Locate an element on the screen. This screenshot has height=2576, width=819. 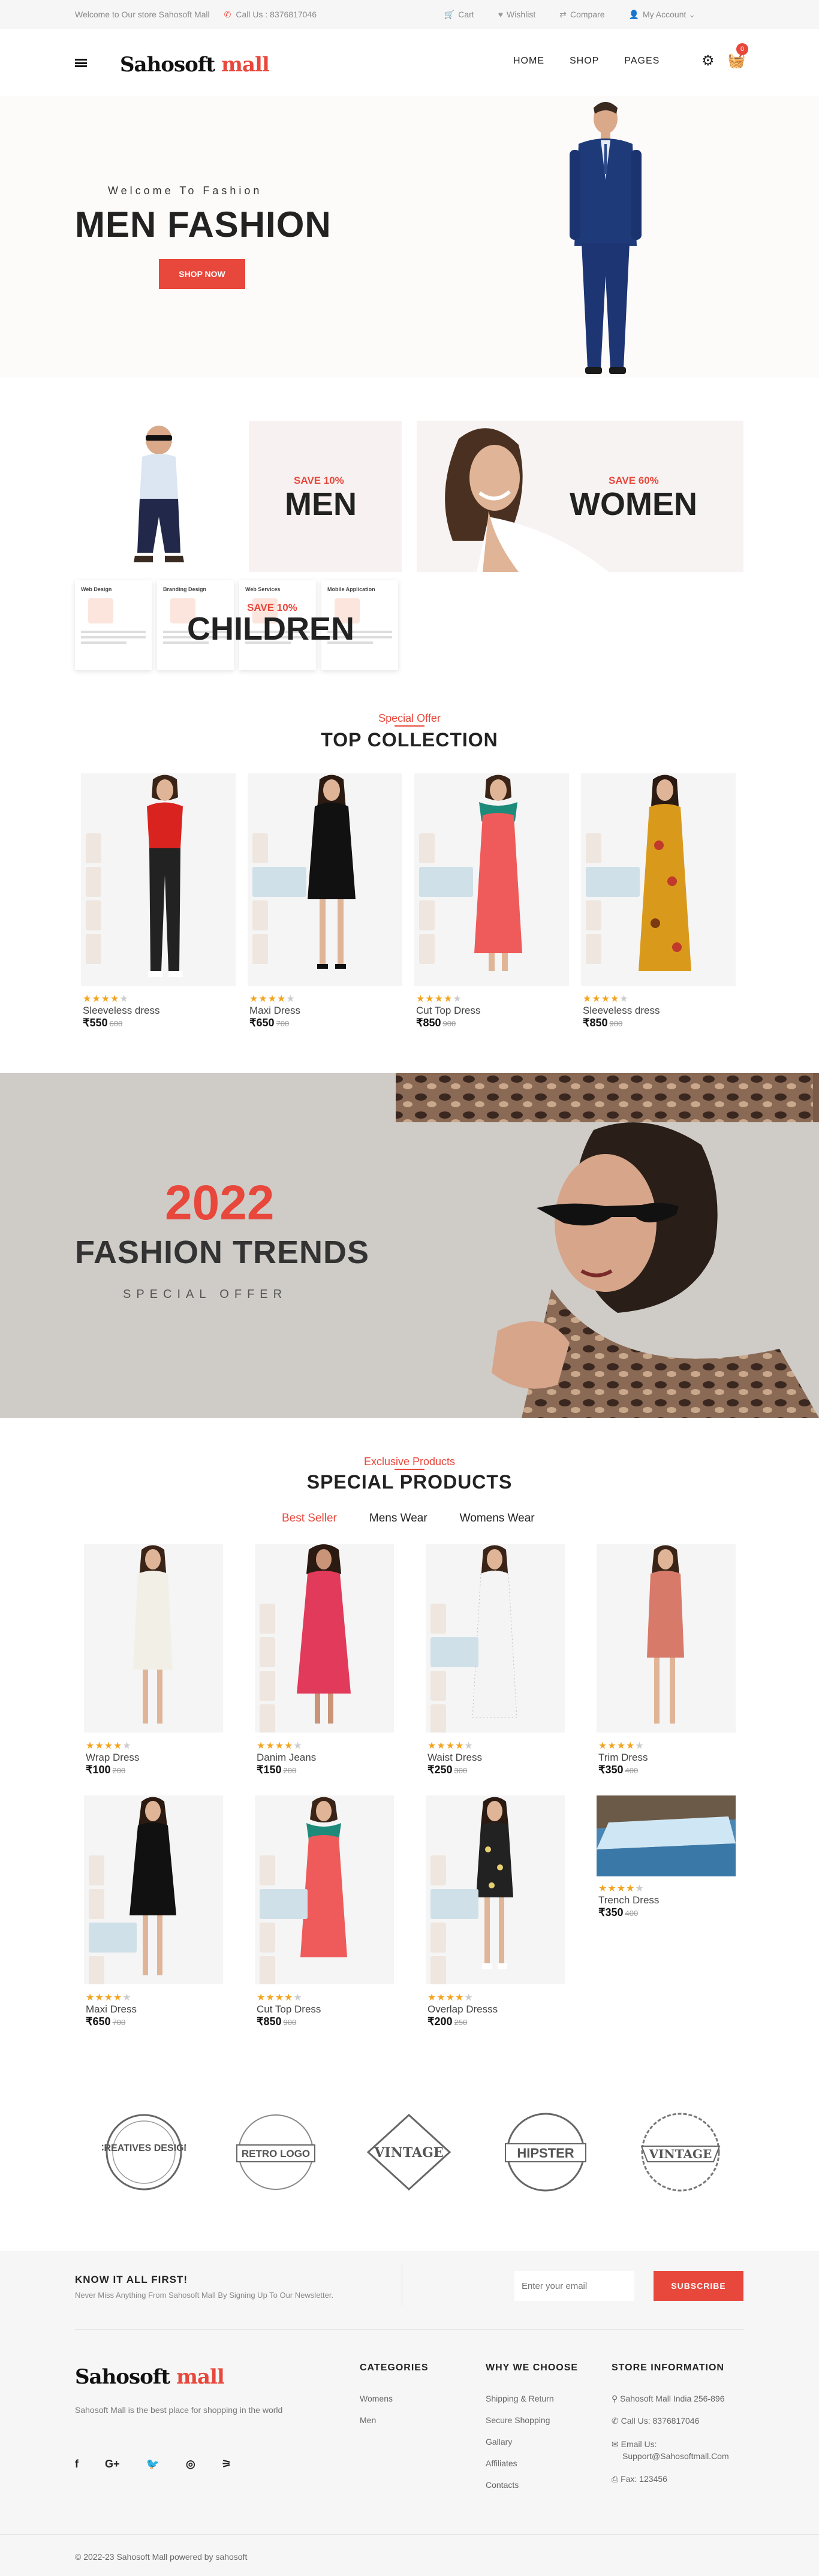
footer-link: Men is located at coordinates (394, 2420).